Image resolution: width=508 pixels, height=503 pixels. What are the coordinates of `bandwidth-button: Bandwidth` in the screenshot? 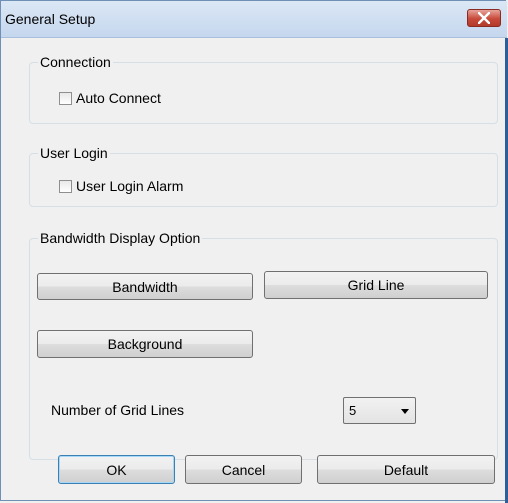 It's located at (145, 286).